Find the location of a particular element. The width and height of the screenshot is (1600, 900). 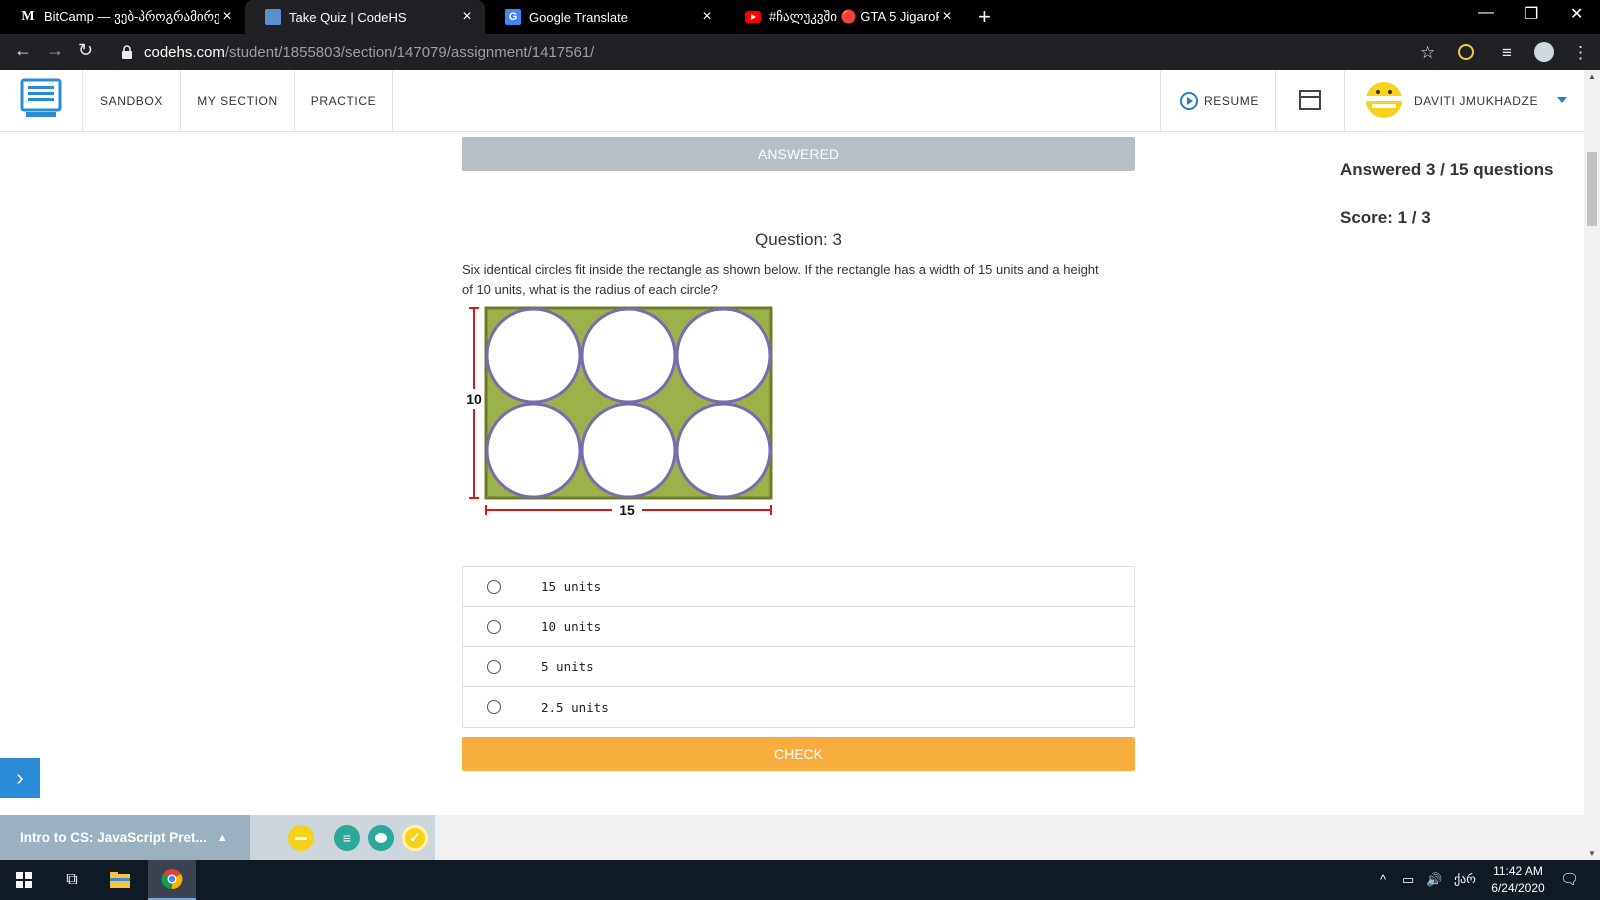

course-selector: Intro to CS: JavaScript Pret... ▲ is located at coordinates (125, 837).